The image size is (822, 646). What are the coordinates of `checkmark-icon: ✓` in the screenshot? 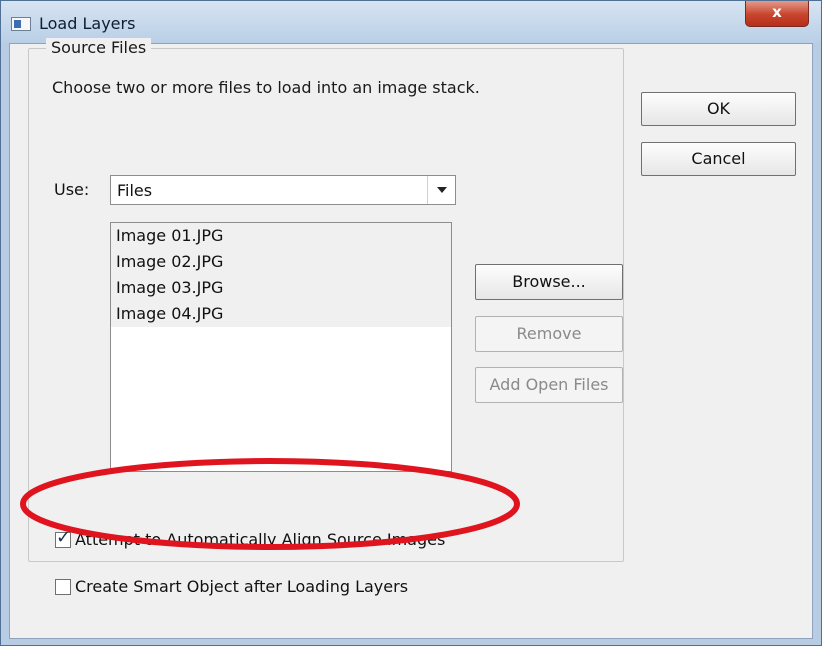 It's located at (64, 537).